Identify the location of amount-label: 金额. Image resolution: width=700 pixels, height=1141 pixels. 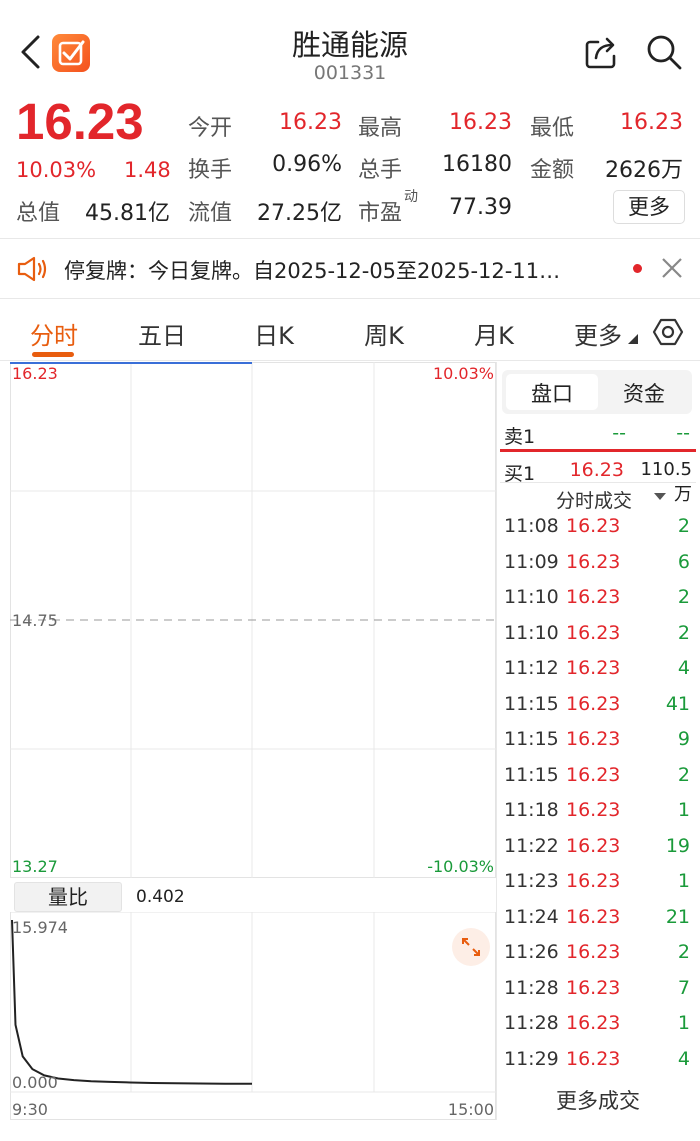
(552, 170).